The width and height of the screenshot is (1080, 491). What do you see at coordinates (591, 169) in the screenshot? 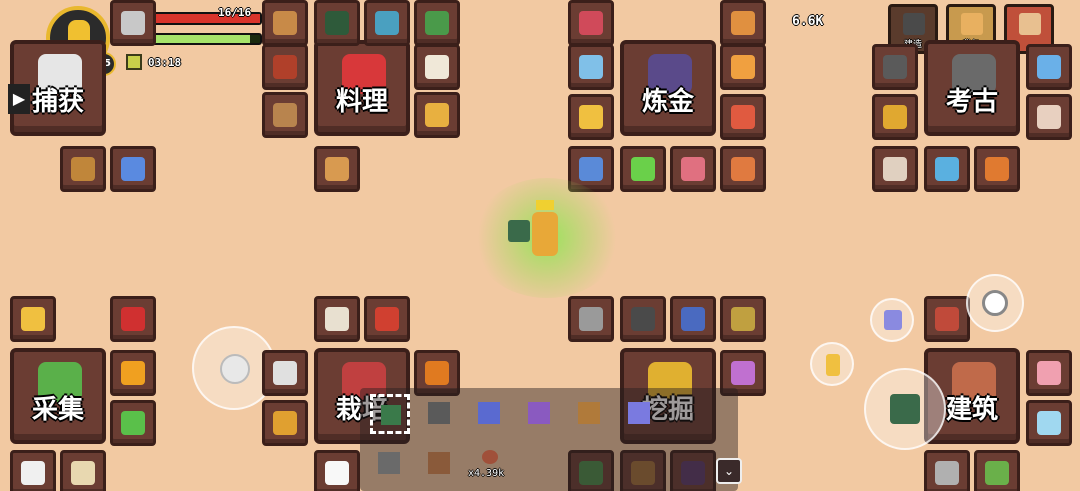
I see `potion-star-icon` at bounding box center [591, 169].